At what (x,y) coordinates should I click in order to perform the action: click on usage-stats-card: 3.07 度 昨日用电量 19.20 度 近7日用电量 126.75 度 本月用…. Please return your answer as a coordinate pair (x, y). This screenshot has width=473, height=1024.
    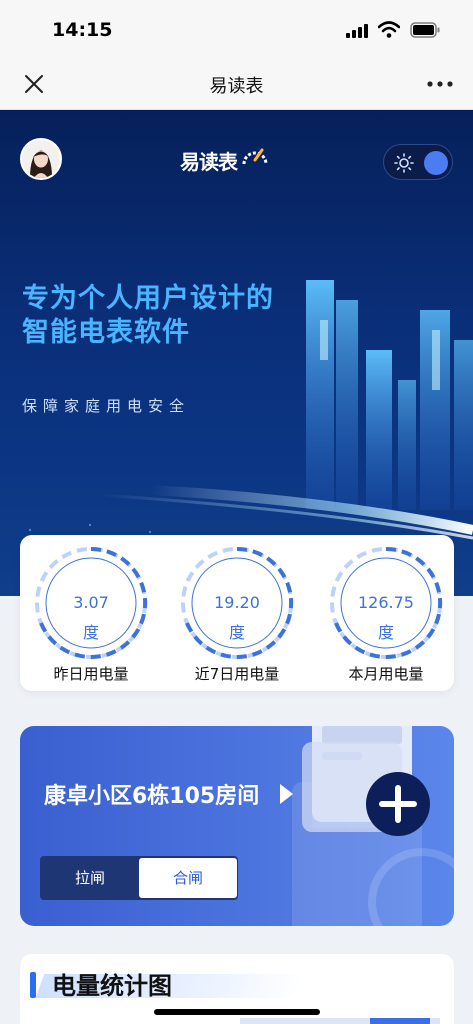
    Looking at the image, I should click on (237, 613).